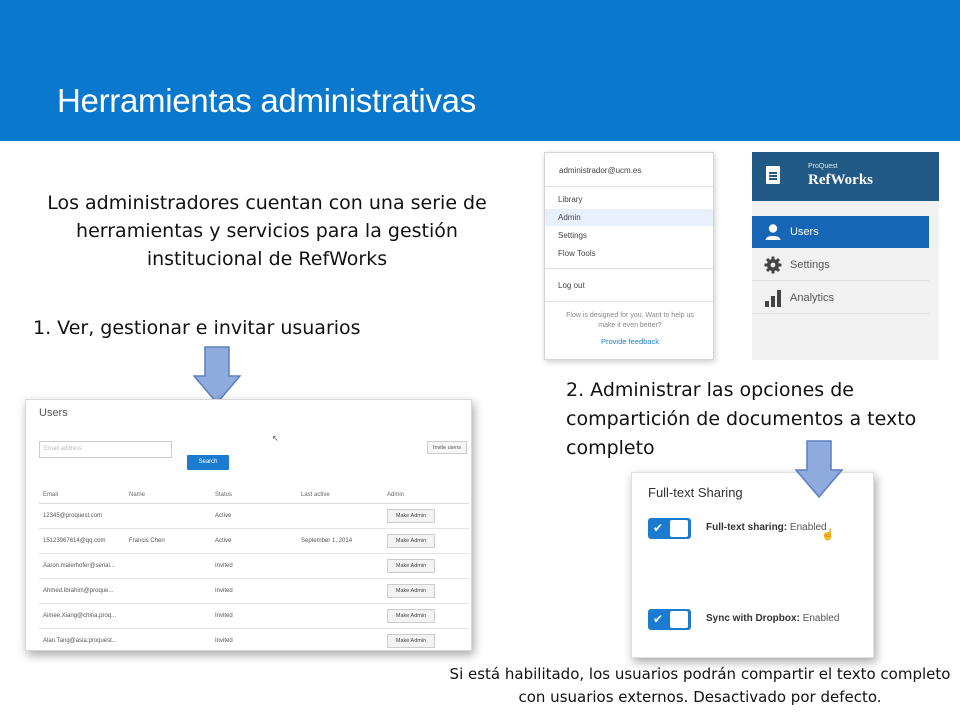 This screenshot has height=720, width=960. Describe the element at coordinates (810, 265) in the screenshot. I see `sidebar-item-label: Settings` at that location.